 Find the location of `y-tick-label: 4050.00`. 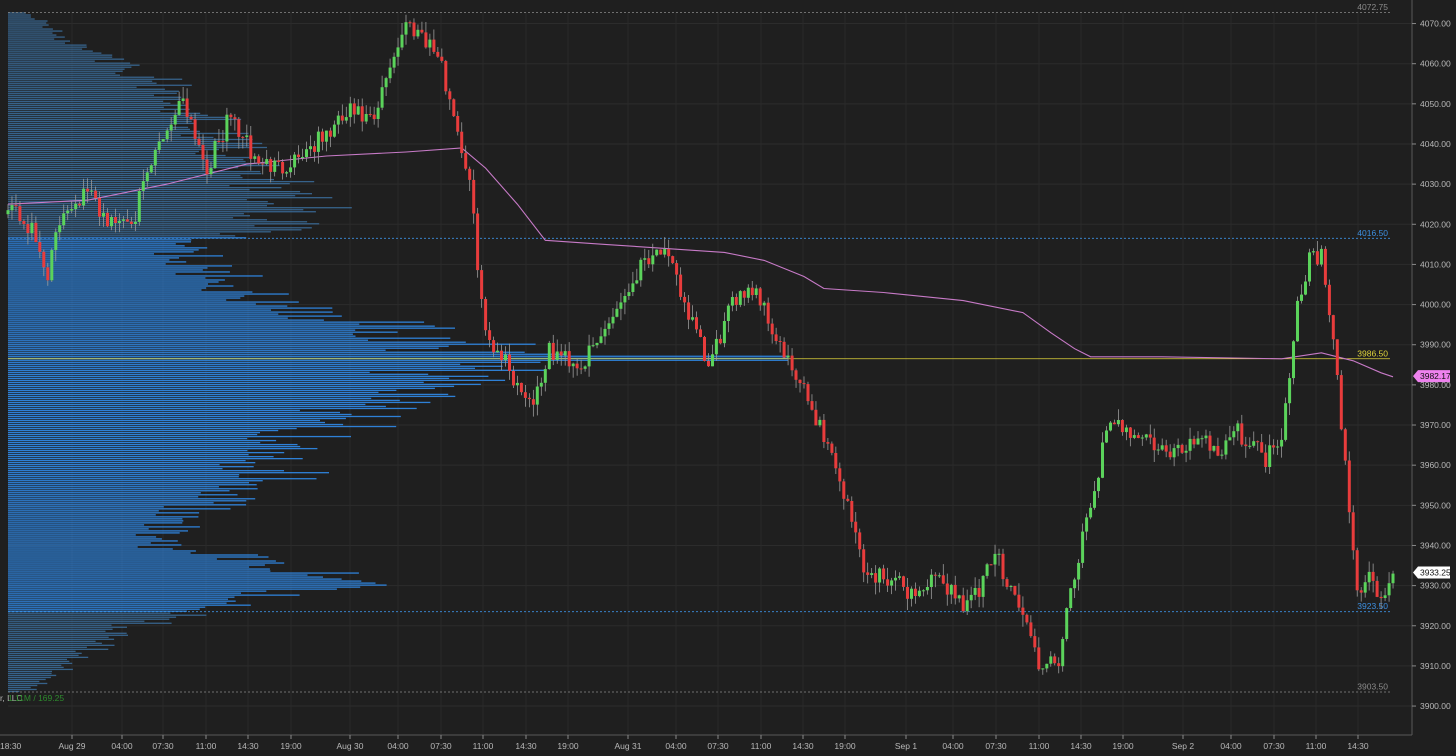

y-tick-label: 4050.00 is located at coordinates (1435, 104).